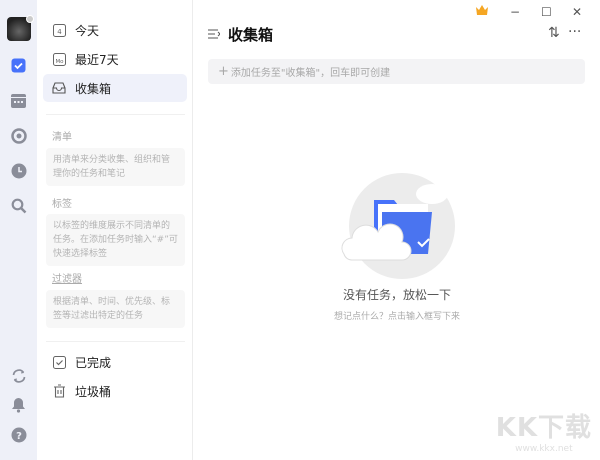 This screenshot has width=600, height=460. What do you see at coordinates (214, 35) in the screenshot?
I see `sidebar-toggle-icon` at bounding box center [214, 35].